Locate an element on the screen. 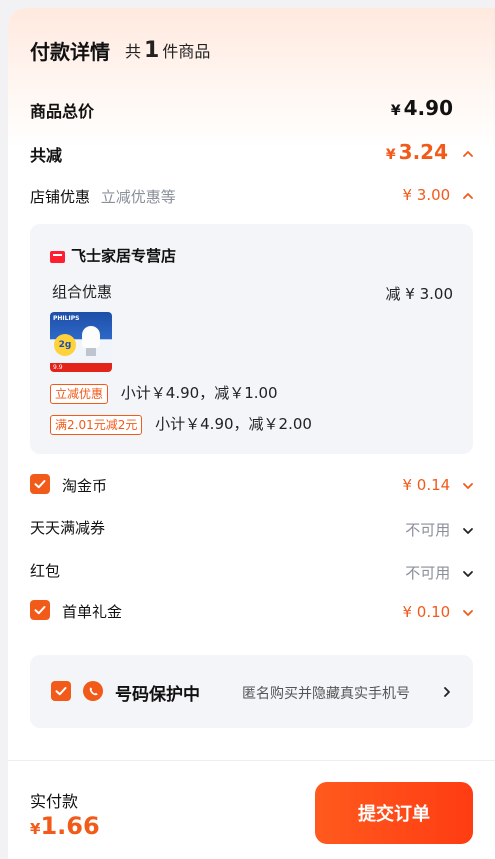 The height and width of the screenshot is (859, 495). total-label: 商品总价 is located at coordinates (62, 111).